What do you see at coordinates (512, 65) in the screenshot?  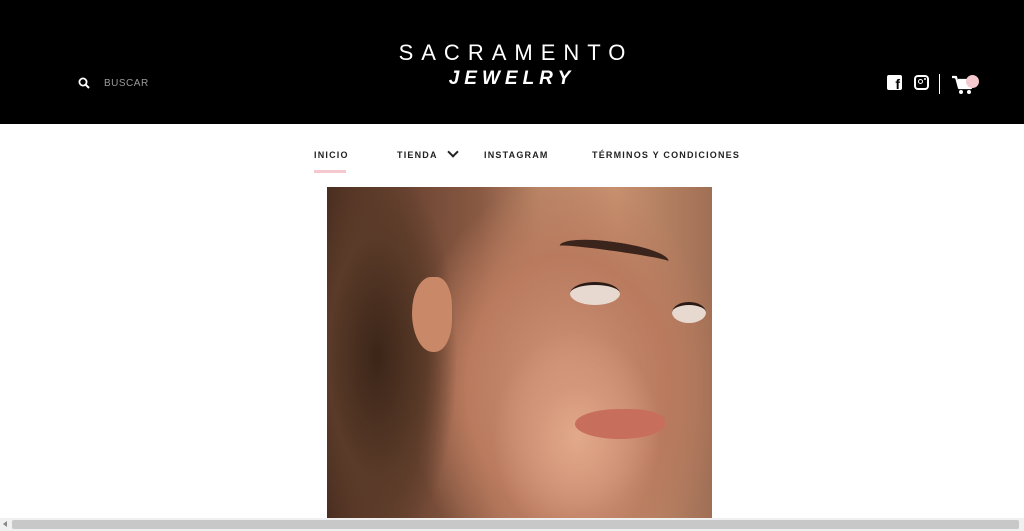 I see `site-logo: SACRAMENTO JEWELRY` at bounding box center [512, 65].